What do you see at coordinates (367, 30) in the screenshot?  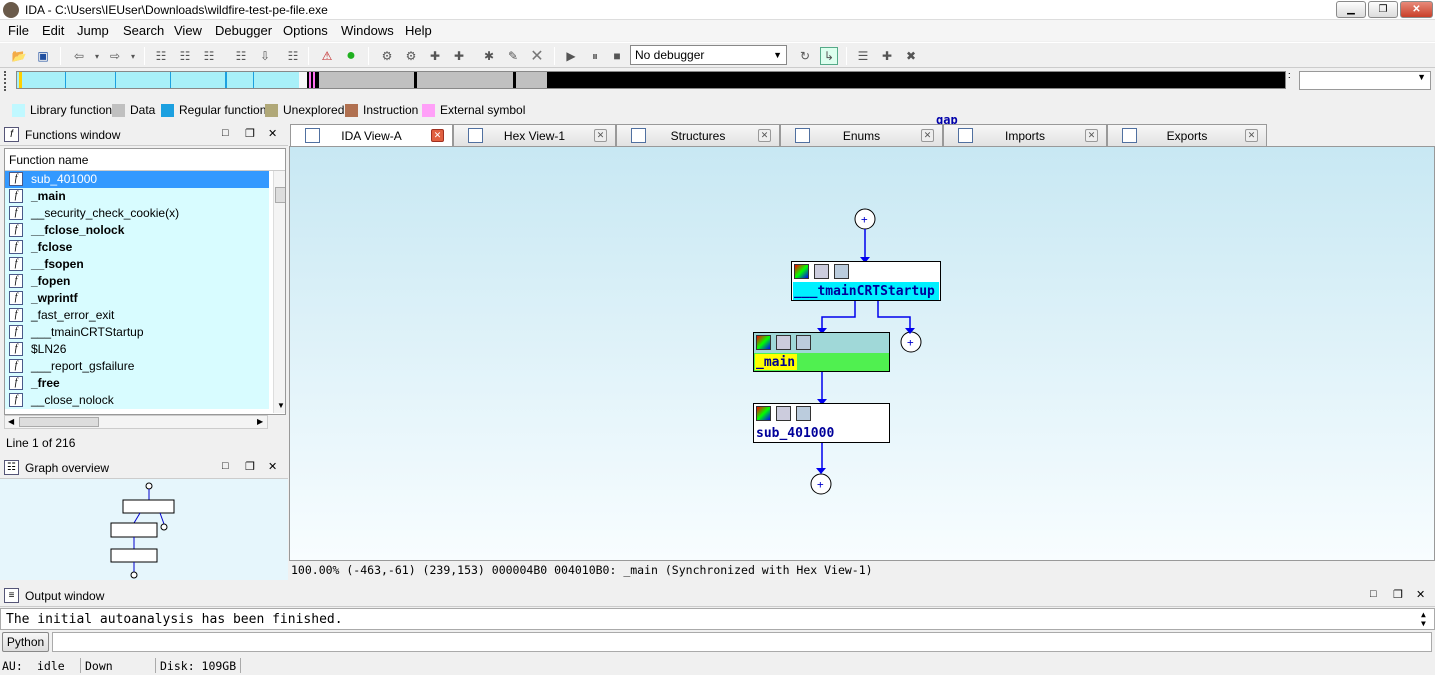 I see `menu-windows: Windows` at bounding box center [367, 30].